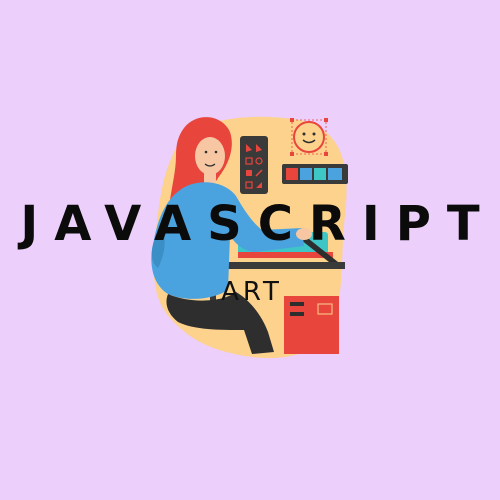  What do you see at coordinates (254, 165) in the screenshot?
I see `tool-palette-icon` at bounding box center [254, 165].